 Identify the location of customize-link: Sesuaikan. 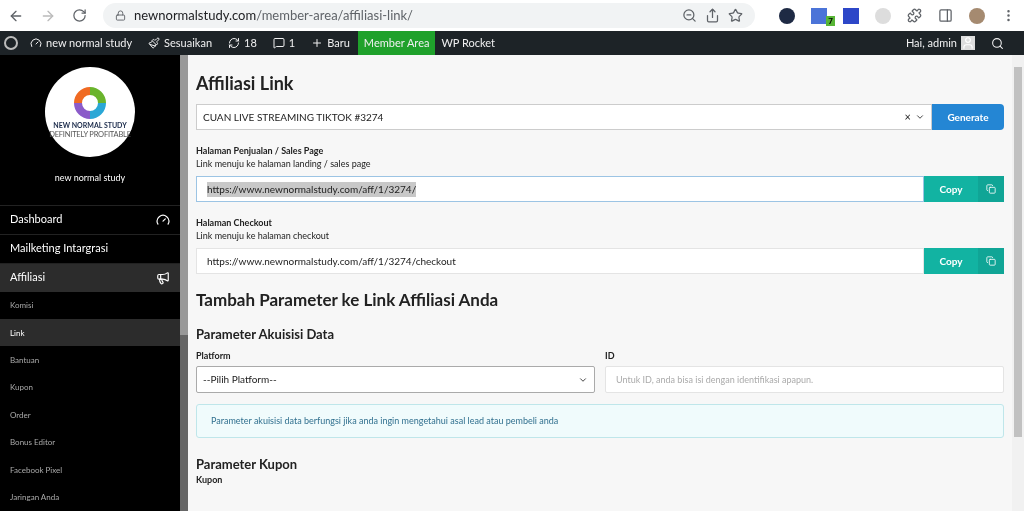
(180, 43).